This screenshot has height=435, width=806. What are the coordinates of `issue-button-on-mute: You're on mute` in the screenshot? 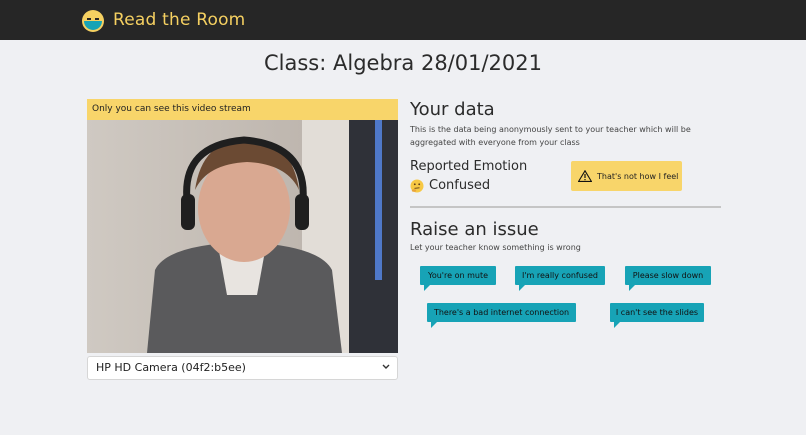 It's located at (458, 278).